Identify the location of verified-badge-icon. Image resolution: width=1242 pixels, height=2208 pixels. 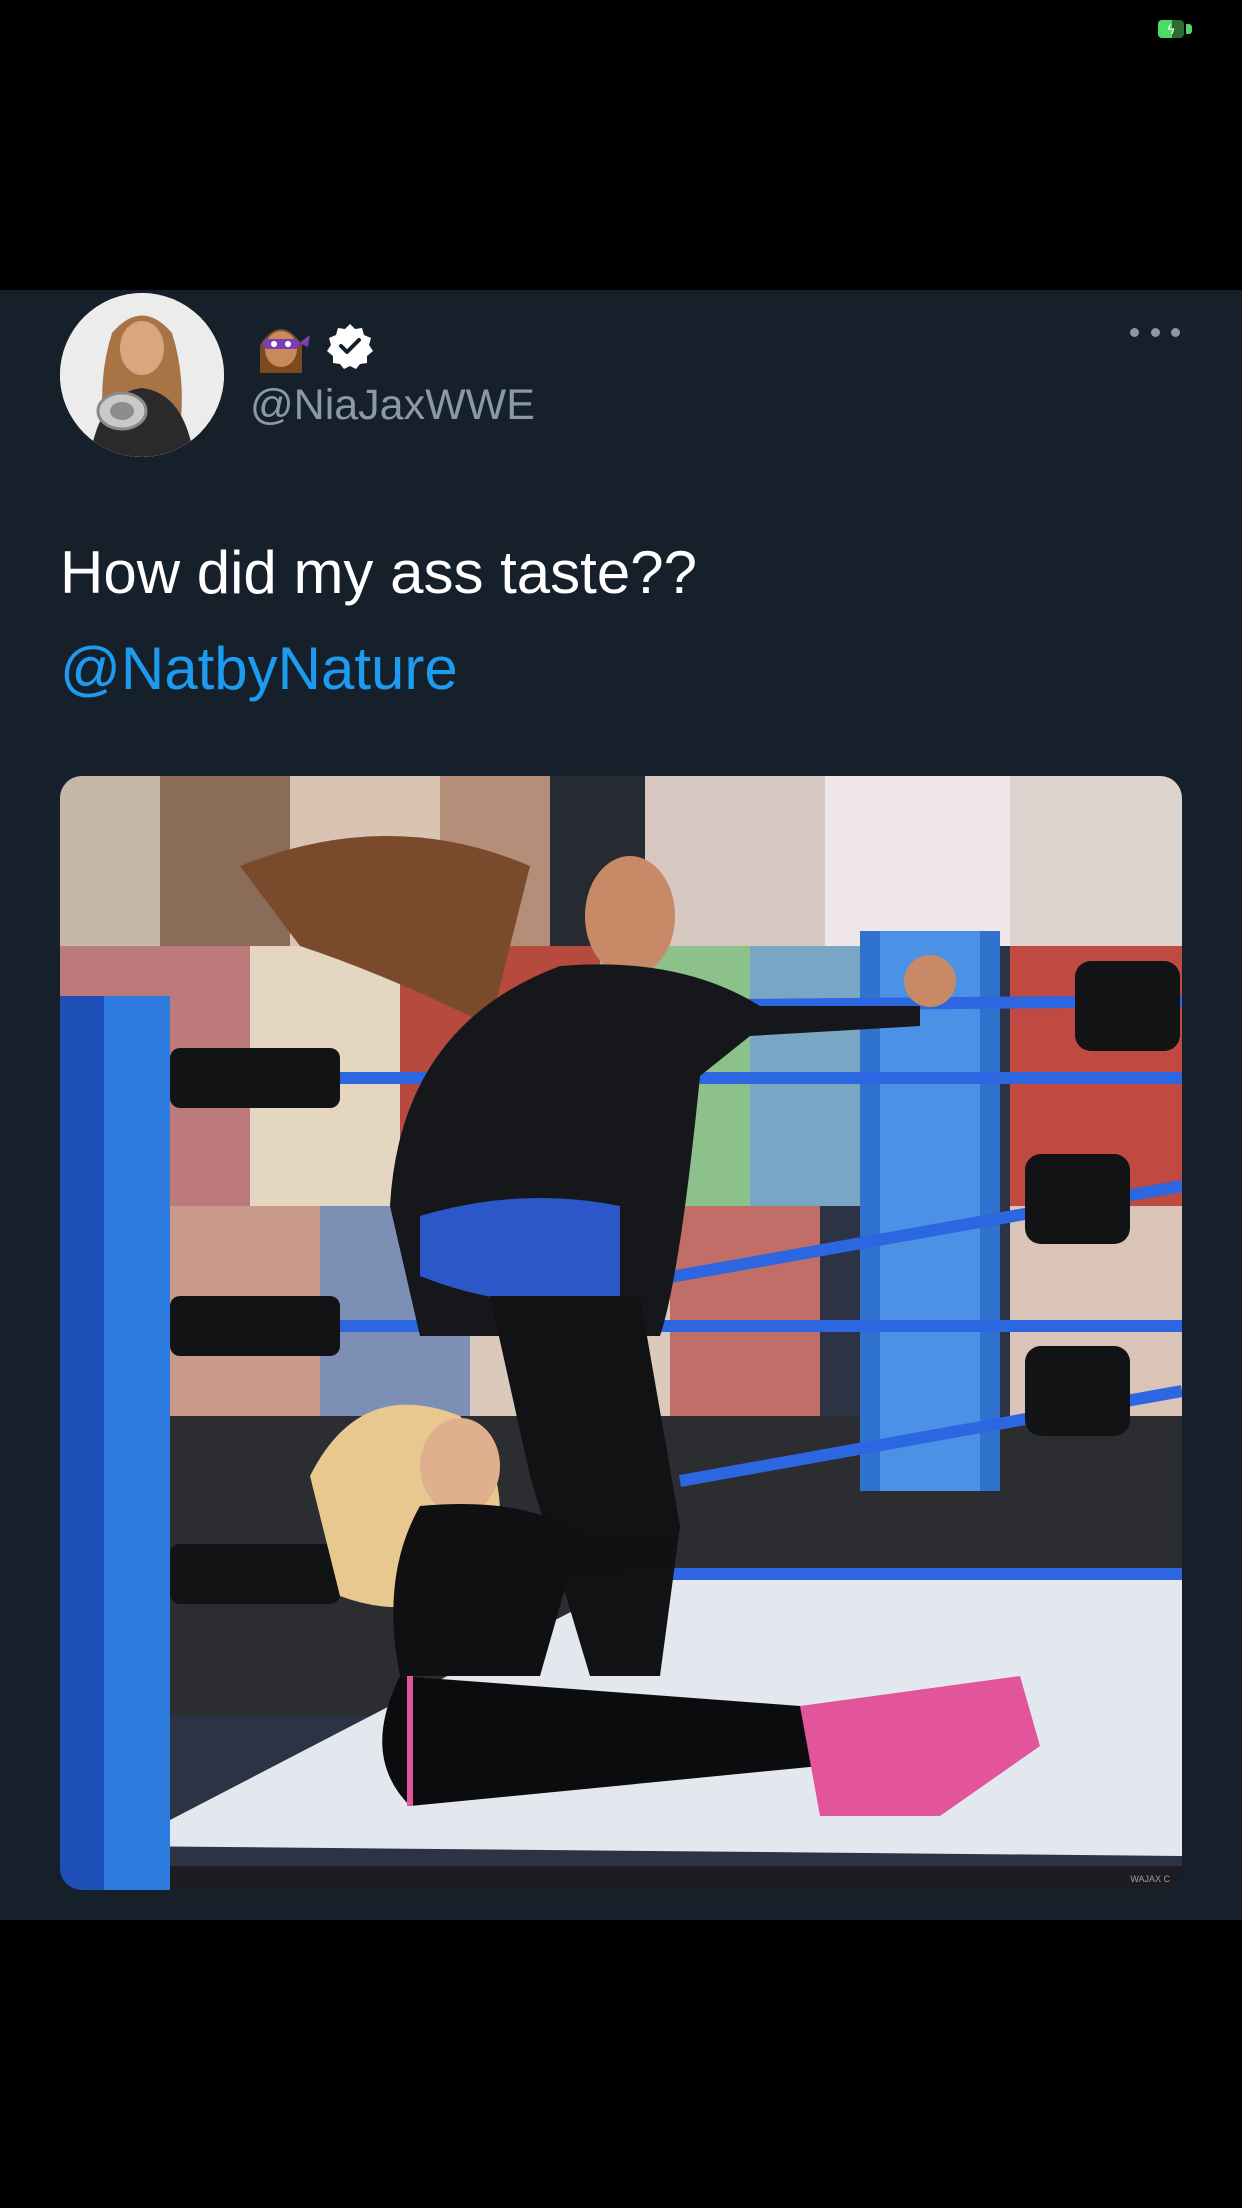
(350, 346).